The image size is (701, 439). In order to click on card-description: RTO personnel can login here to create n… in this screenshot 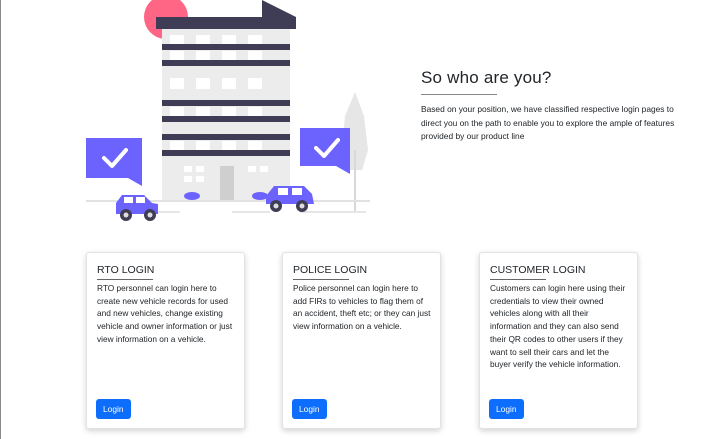, I will do `click(165, 313)`.